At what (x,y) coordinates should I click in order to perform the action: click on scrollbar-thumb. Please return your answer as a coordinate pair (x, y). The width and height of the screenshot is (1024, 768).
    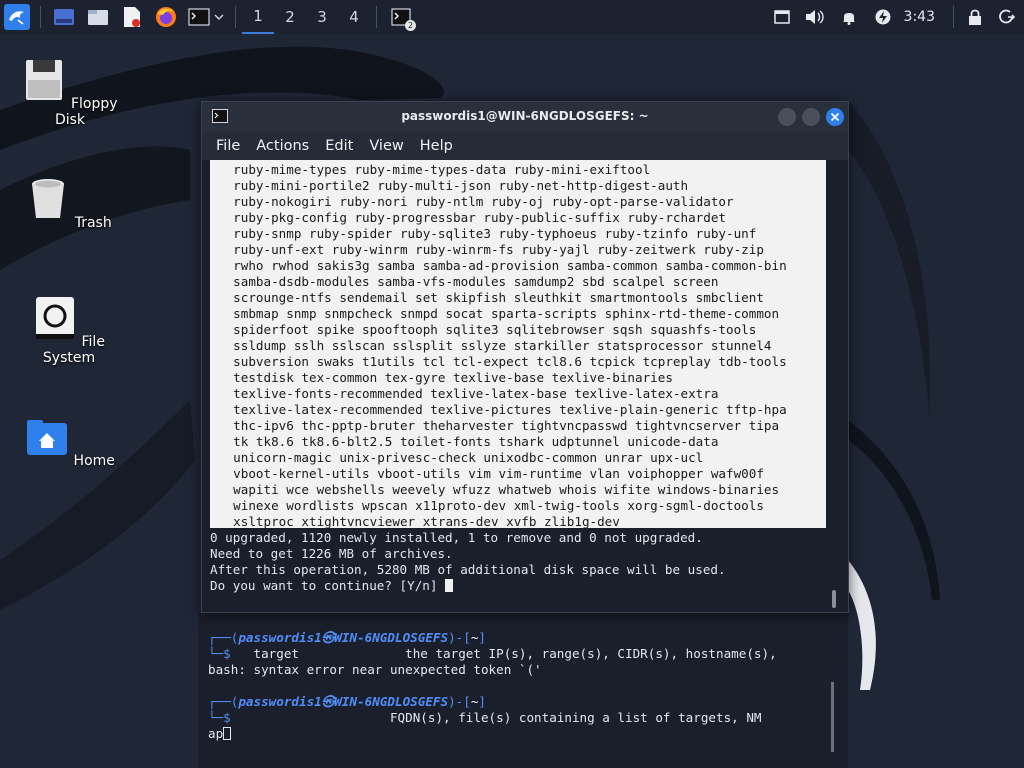
    Looking at the image, I should click on (834, 599).